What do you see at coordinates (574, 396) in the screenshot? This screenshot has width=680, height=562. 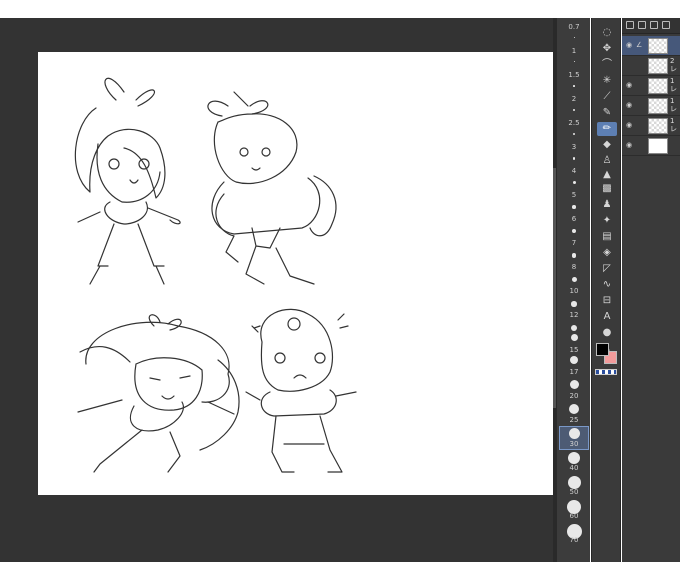 I see `brush-size-label: 20` at bounding box center [574, 396].